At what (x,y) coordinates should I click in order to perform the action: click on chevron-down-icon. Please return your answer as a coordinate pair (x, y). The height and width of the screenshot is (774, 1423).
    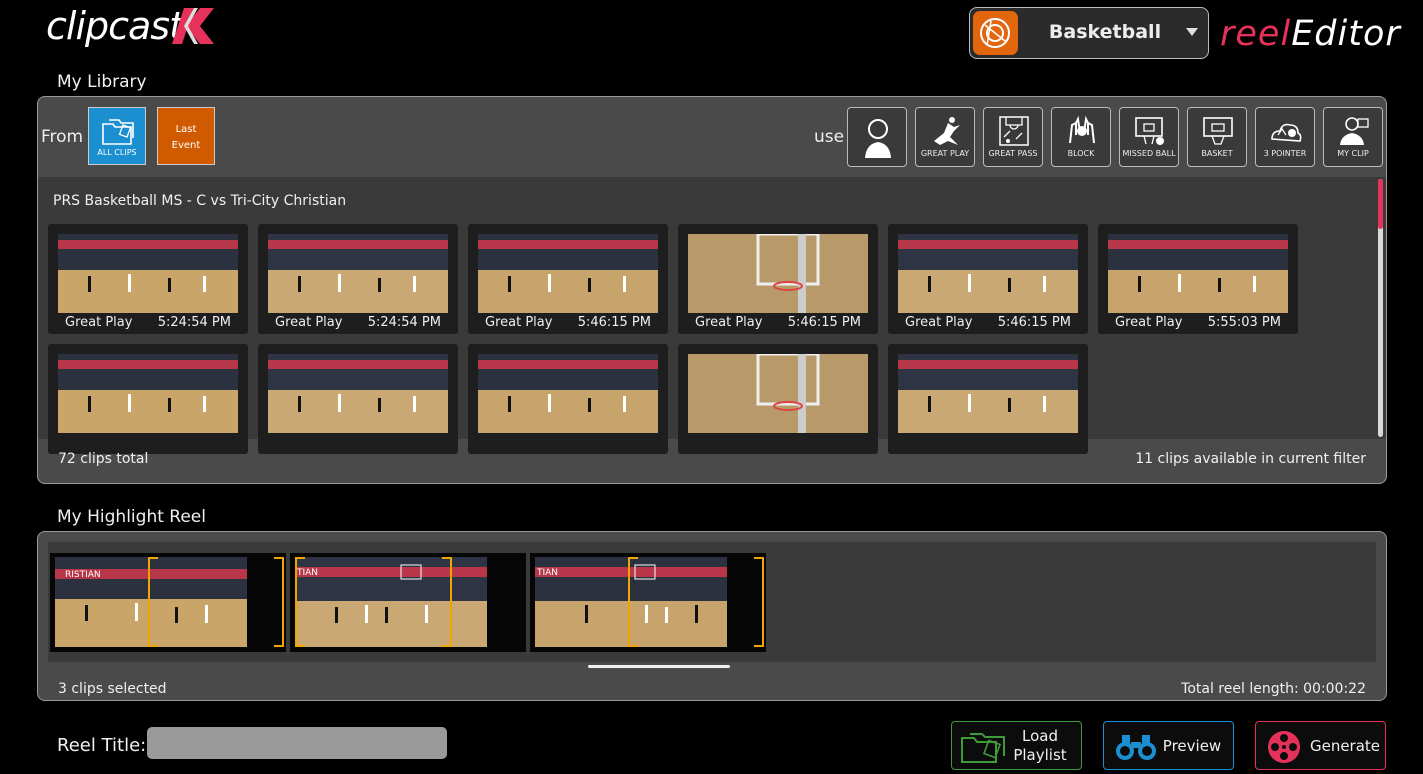
    Looking at the image, I should click on (1192, 32).